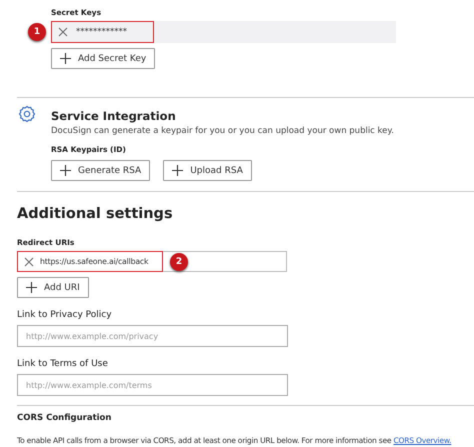  I want to click on section-title: Service Integration, so click(113, 116).